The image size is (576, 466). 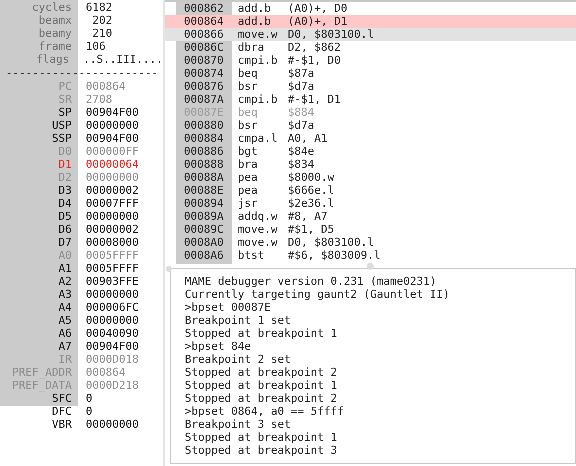 What do you see at coordinates (65, 320) in the screenshot?
I see `register-name: A5` at bounding box center [65, 320].